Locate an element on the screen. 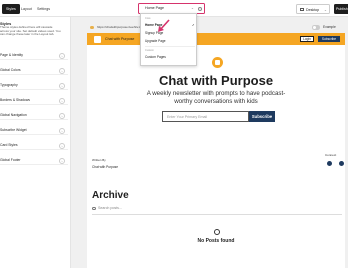 Image resolution: width=348 pixels, height=268 pixels. author-name: Chat with Purpose is located at coordinates (105, 167).